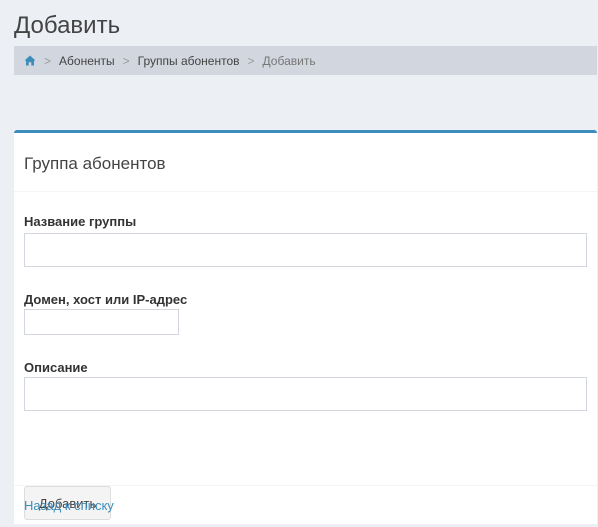 The image size is (598, 527). What do you see at coordinates (30, 60) in the screenshot?
I see `home-icon` at bounding box center [30, 60].